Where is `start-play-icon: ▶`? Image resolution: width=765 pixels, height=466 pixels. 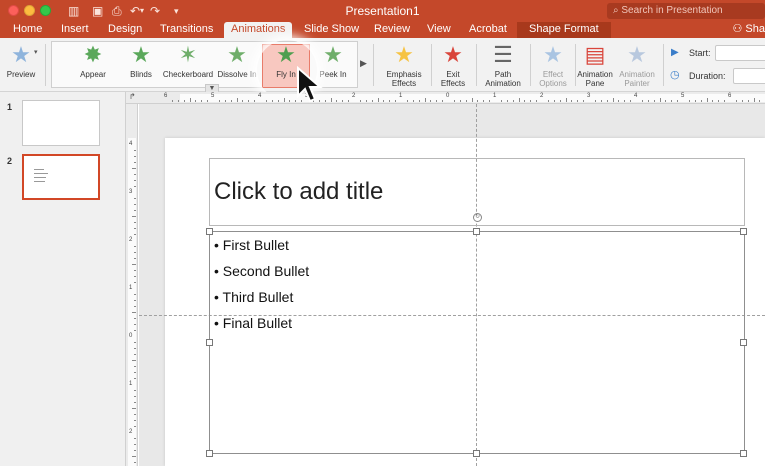
start-play-icon: ▶ is located at coordinates (675, 52).